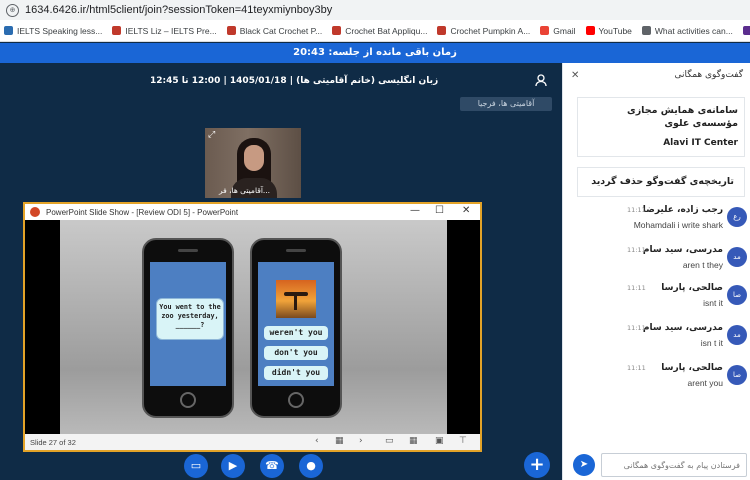 This screenshot has height=480, width=750. What do you see at coordinates (389, 441) in the screenshot?
I see `normal-view-icon: ▭` at bounding box center [389, 441].